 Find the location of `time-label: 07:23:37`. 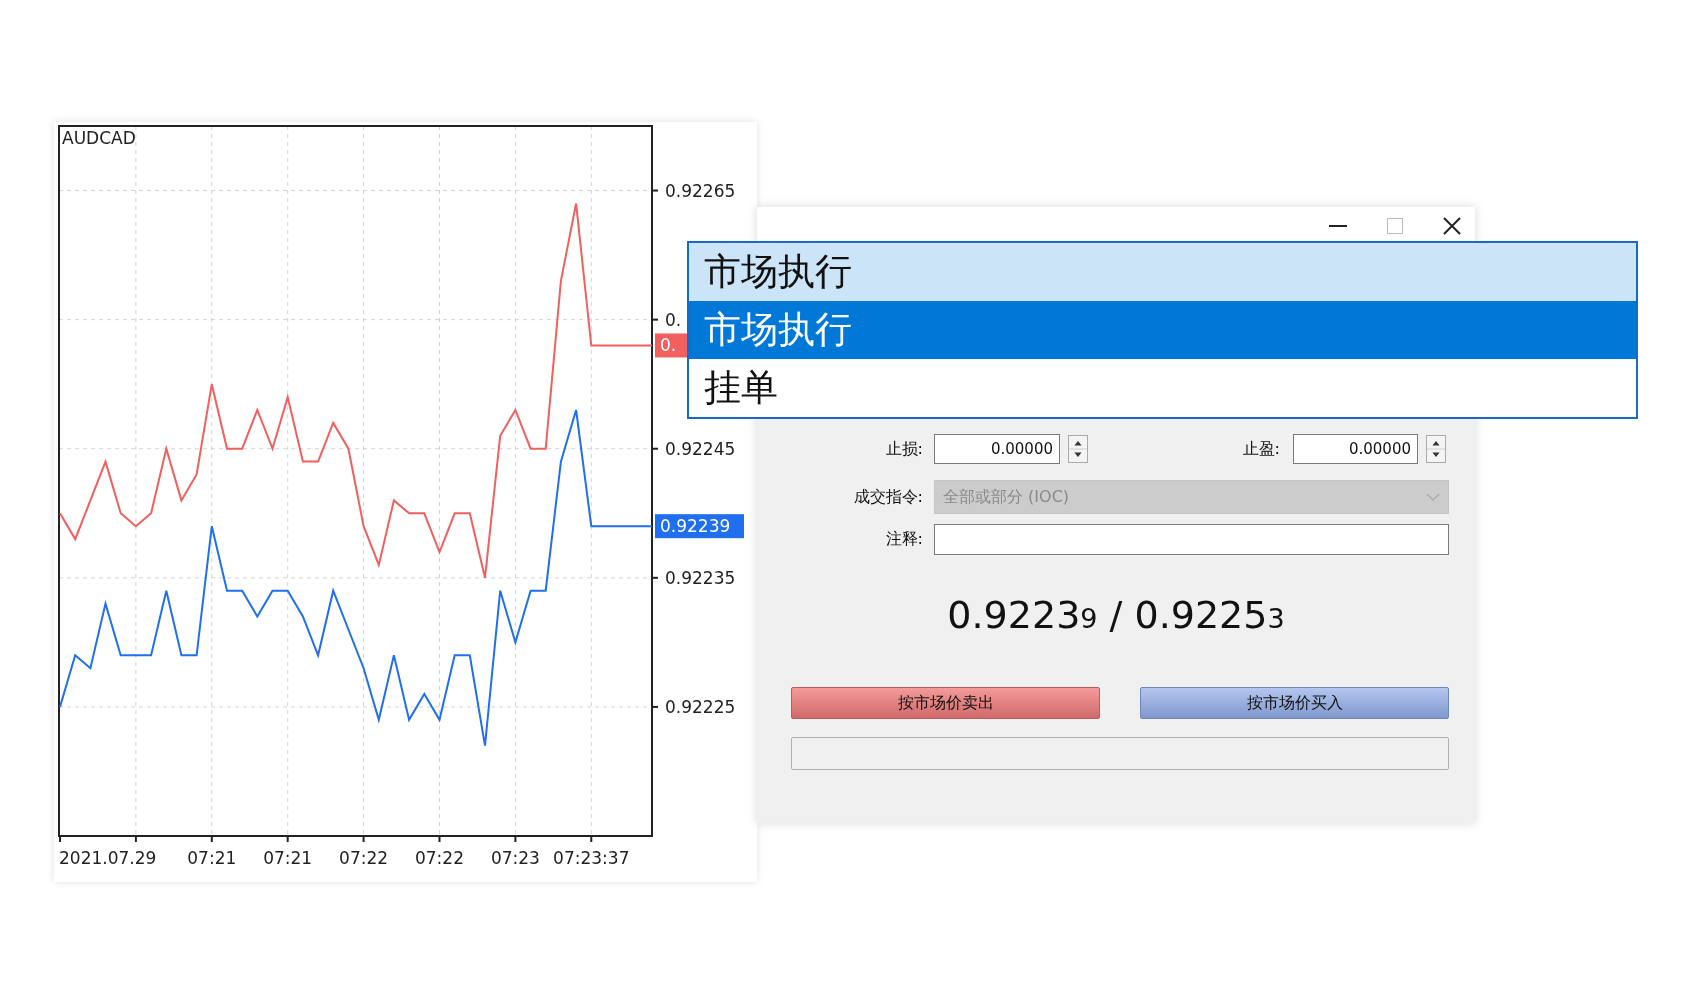

time-label: 07:23:37 is located at coordinates (591, 858).